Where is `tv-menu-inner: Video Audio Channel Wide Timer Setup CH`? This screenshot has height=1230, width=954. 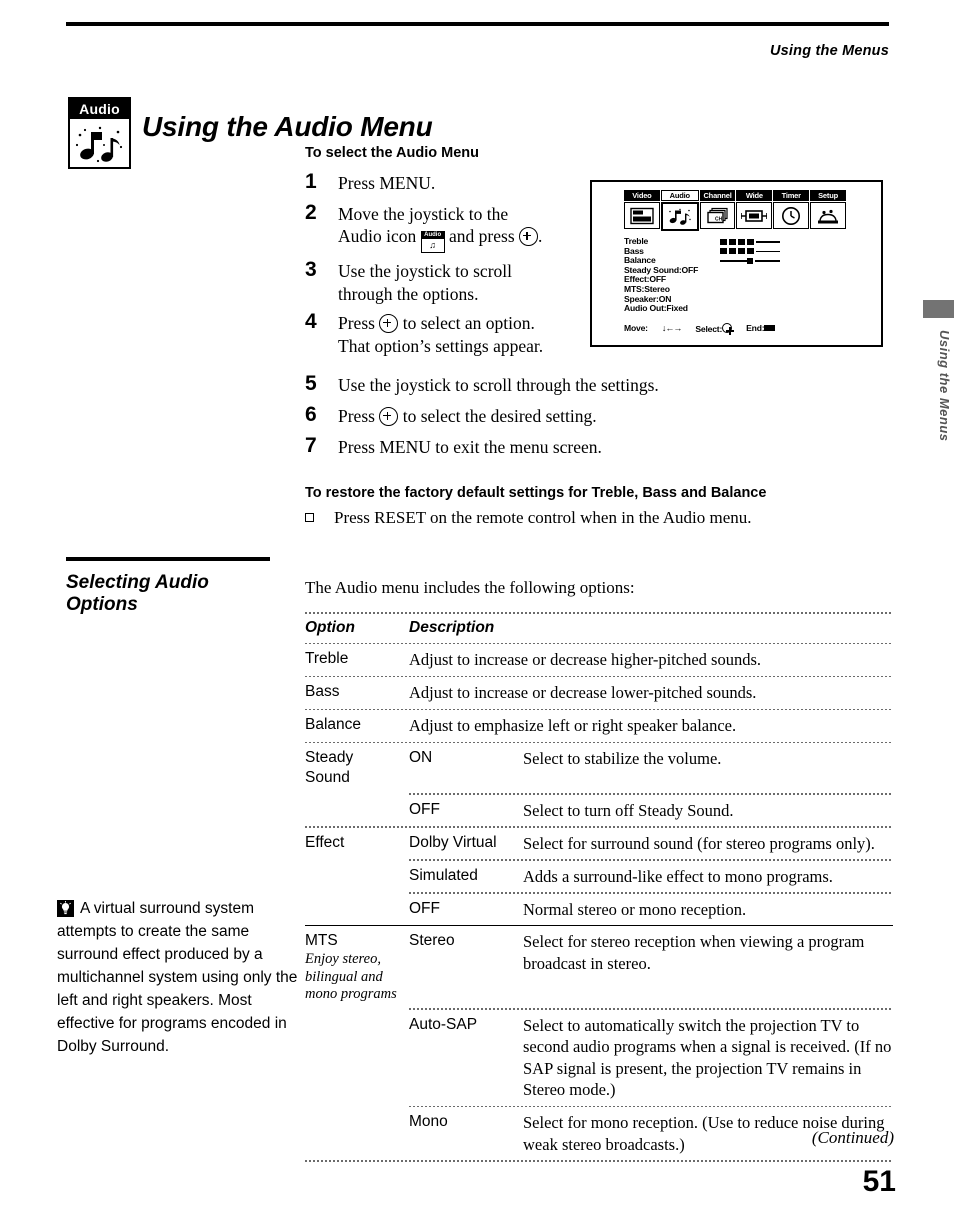 tv-menu-inner: Video Audio Channel Wide Timer Setup CH is located at coordinates (735, 263).